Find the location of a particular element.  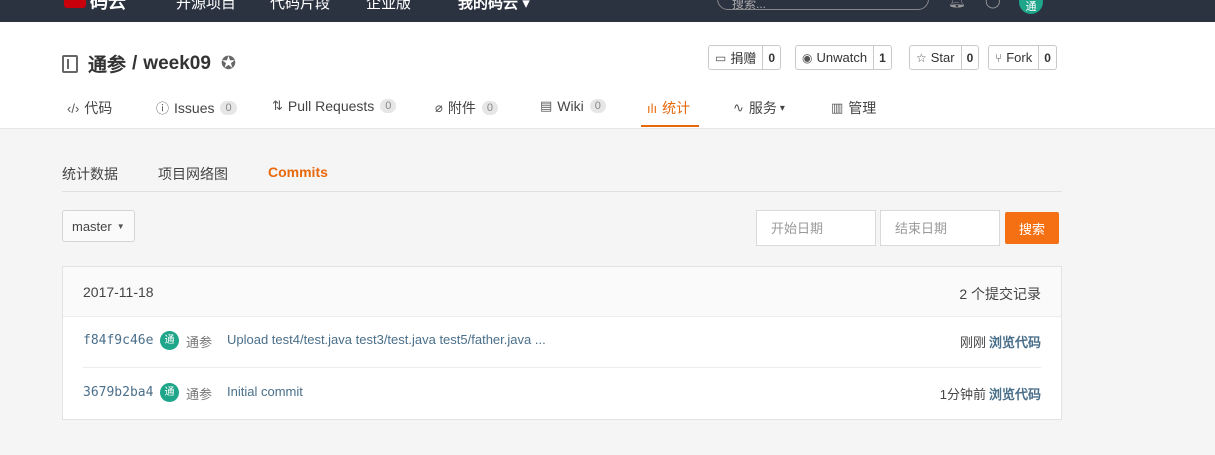

commit-time: 刚刚 is located at coordinates (972, 342).